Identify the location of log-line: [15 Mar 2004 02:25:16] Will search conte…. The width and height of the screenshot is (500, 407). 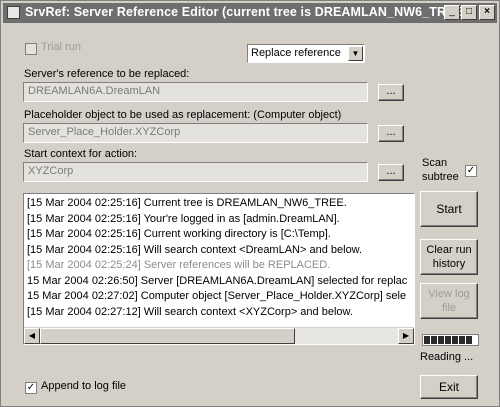
(195, 249).